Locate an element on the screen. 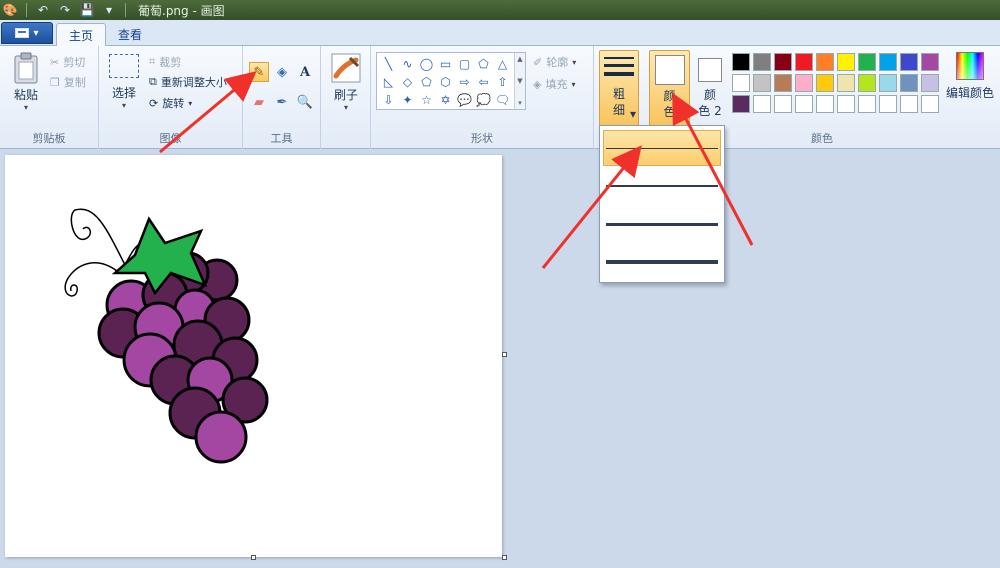 The height and width of the screenshot is (568, 1000). crop-button: ⌗ 裁剪 is located at coordinates (165, 62).